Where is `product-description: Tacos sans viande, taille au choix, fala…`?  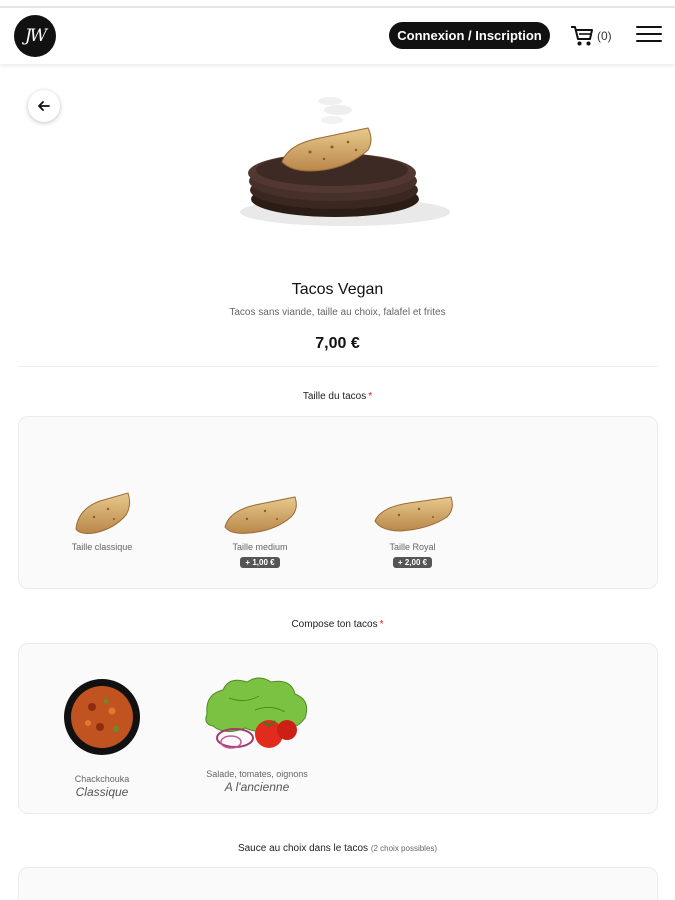 product-description: Tacos sans viande, taille au choix, fala… is located at coordinates (337, 312).